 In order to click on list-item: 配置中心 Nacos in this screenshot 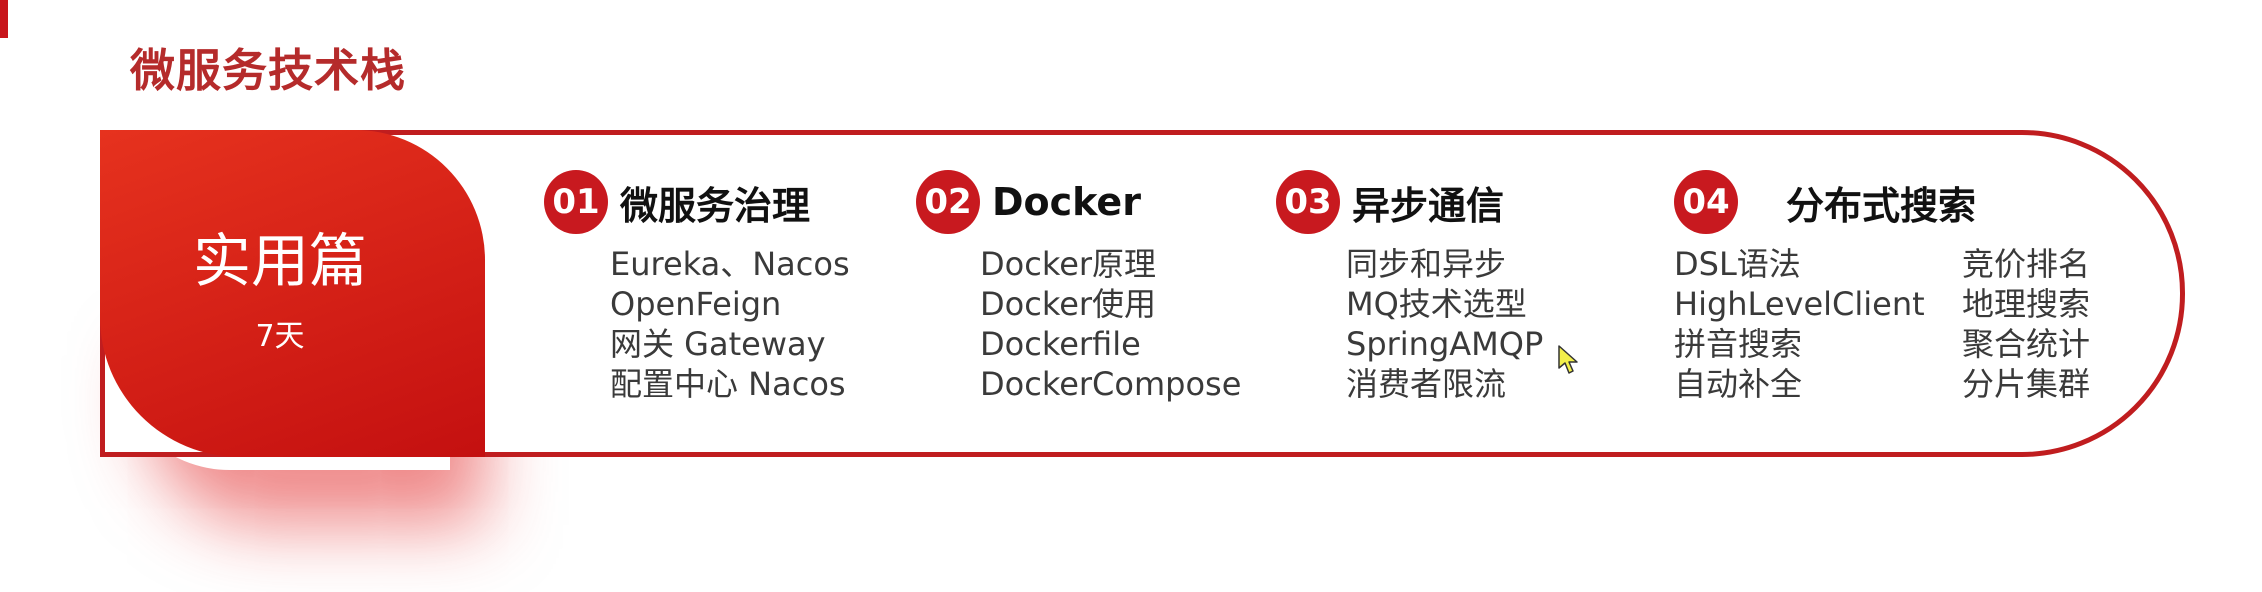, I will do `click(728, 384)`.